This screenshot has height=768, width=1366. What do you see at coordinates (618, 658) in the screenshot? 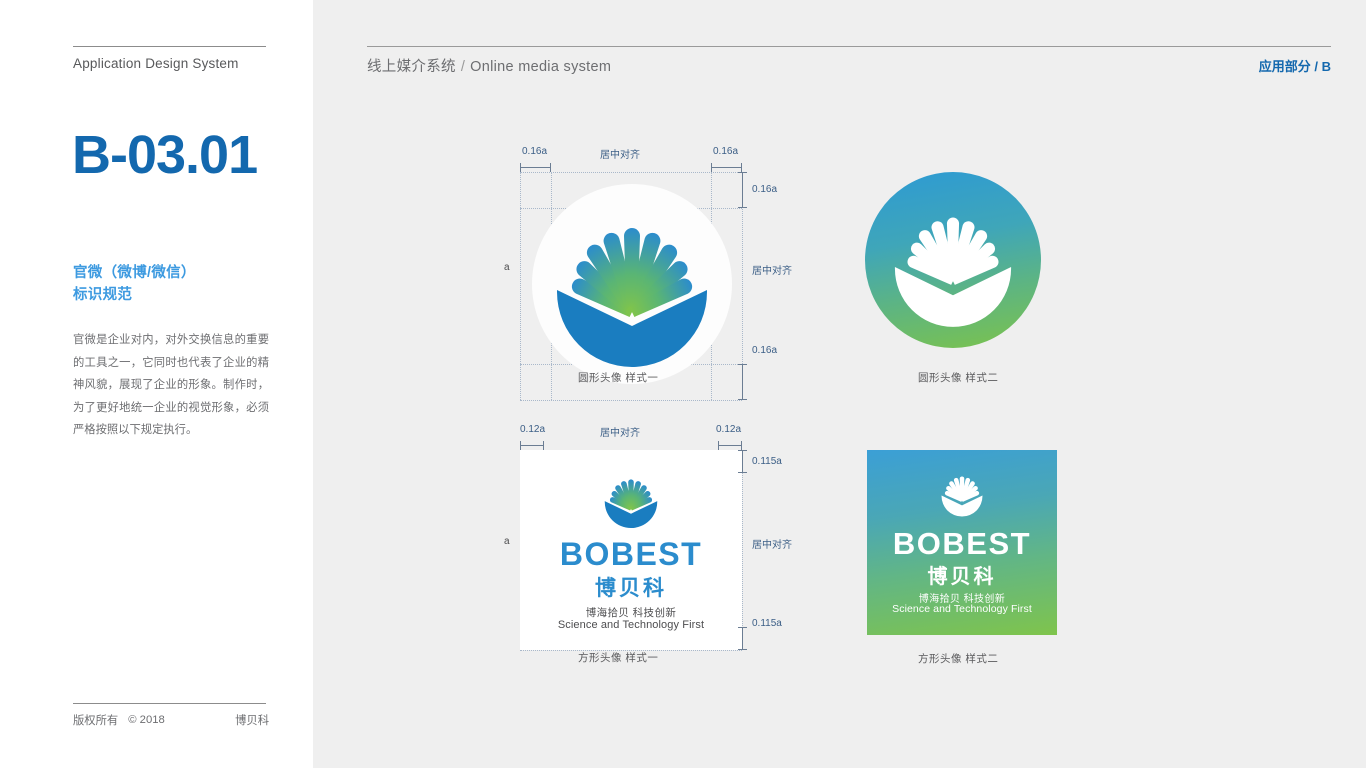
I see `caption-square-style-1: 方形头像 样式一` at bounding box center [618, 658].